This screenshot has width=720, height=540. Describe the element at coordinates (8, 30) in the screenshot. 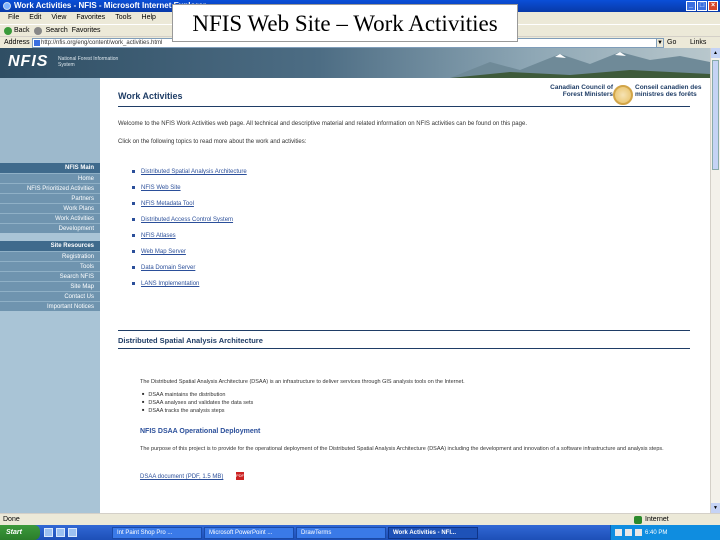

I see `back-arrow-icon` at that location.